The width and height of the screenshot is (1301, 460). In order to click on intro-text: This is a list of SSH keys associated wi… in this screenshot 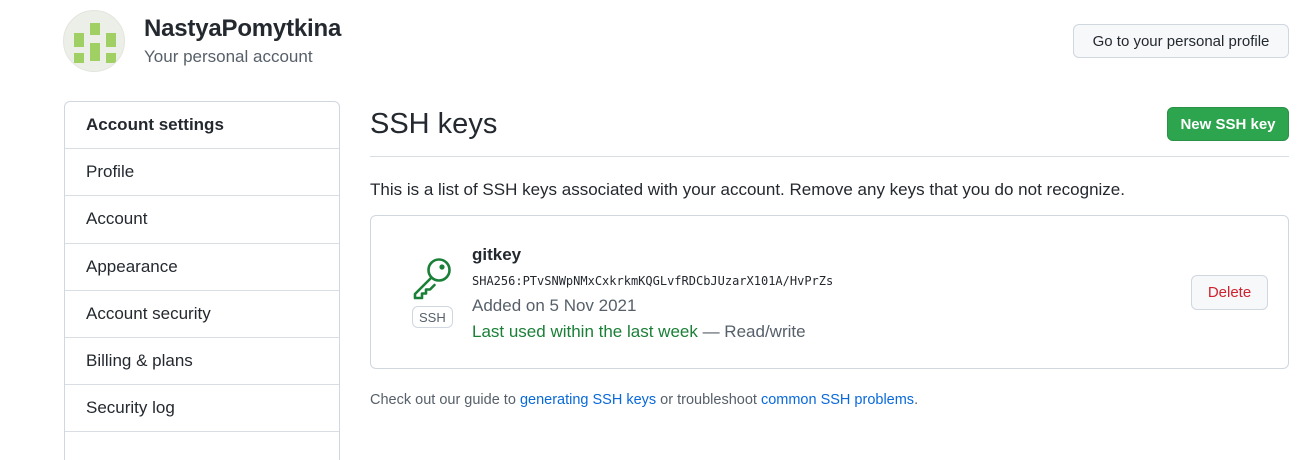, I will do `click(747, 189)`.